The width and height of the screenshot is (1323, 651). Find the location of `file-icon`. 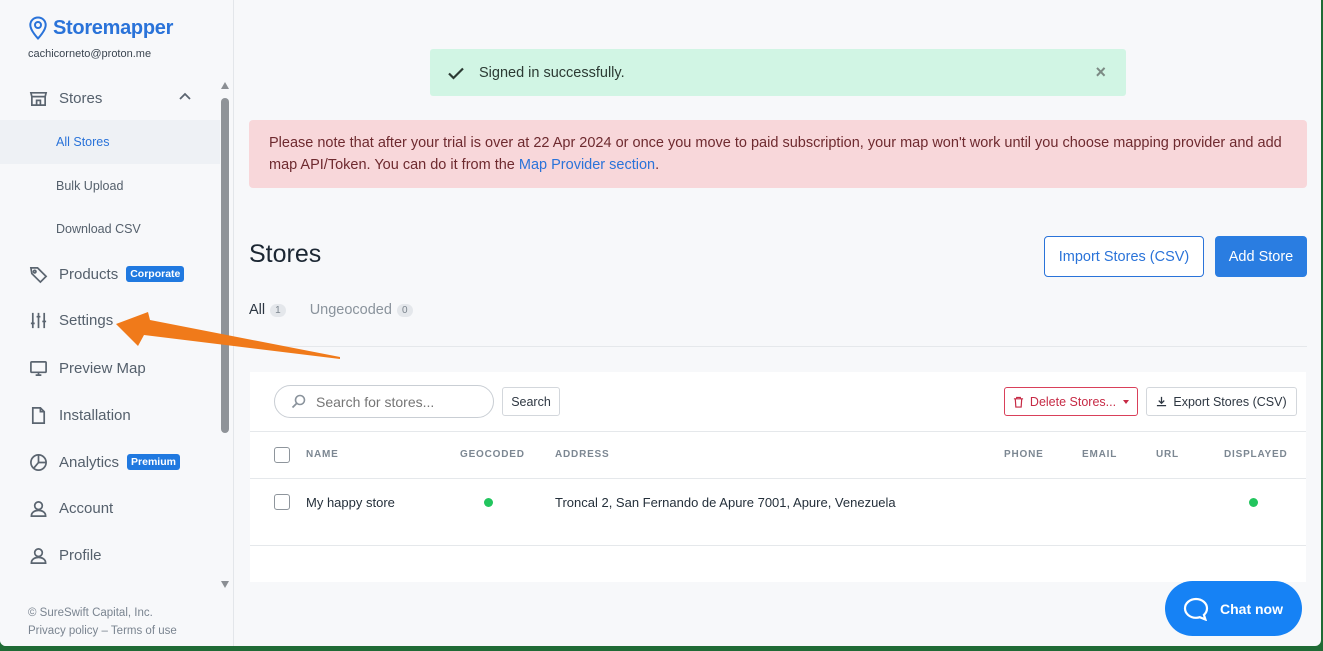

file-icon is located at coordinates (38, 415).